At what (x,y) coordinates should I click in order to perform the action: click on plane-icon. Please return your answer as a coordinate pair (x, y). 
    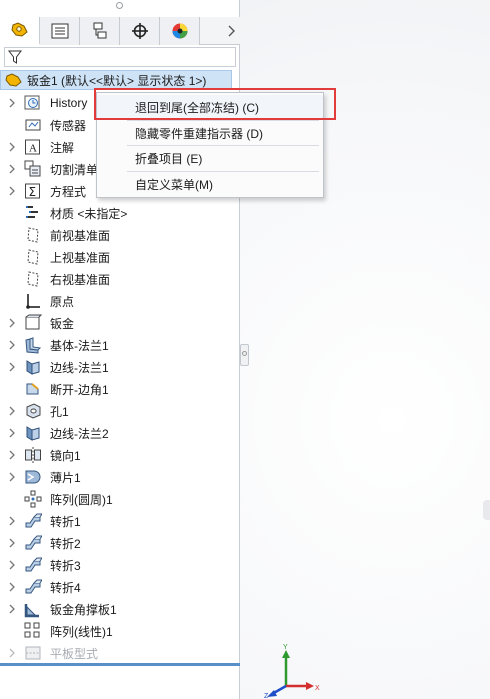
    Looking at the image, I should click on (33, 279).